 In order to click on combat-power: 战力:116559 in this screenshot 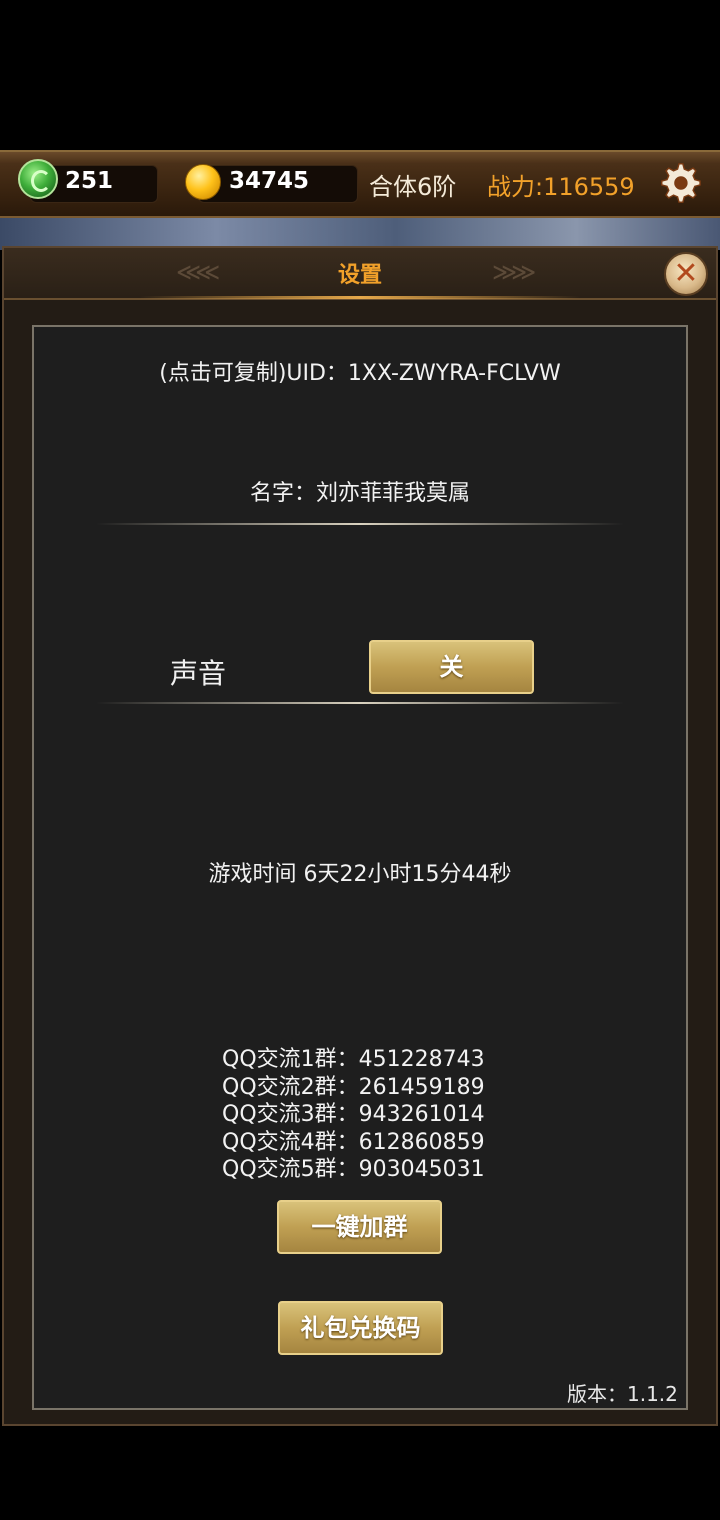, I will do `click(561, 187)`.